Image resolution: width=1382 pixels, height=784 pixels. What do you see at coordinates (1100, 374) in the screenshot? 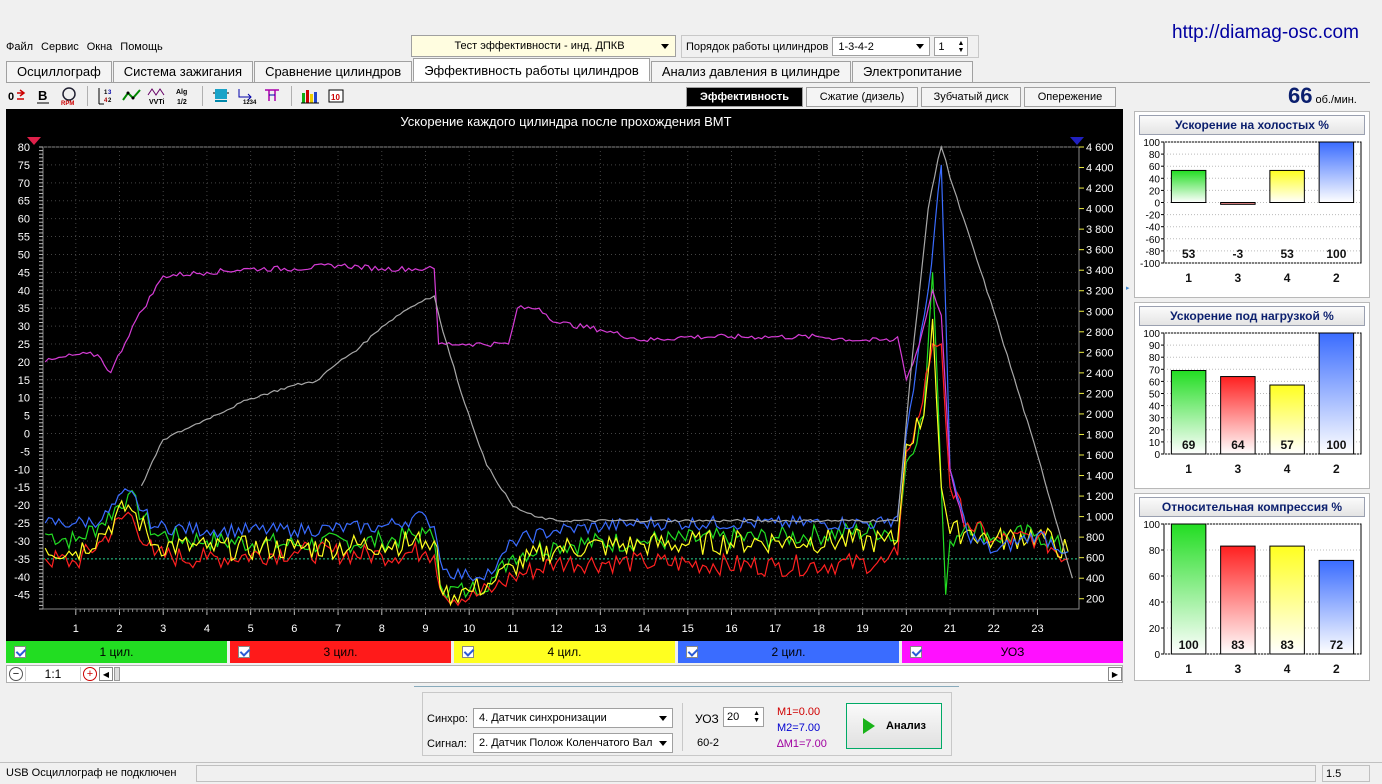
I see `right-tick-label: 2 400` at bounding box center [1100, 374].